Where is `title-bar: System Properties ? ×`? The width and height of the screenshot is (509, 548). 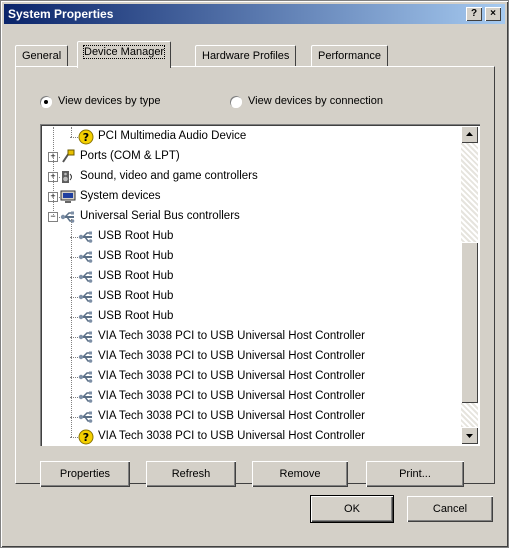
title-bar: System Properties ? × is located at coordinates (254, 14).